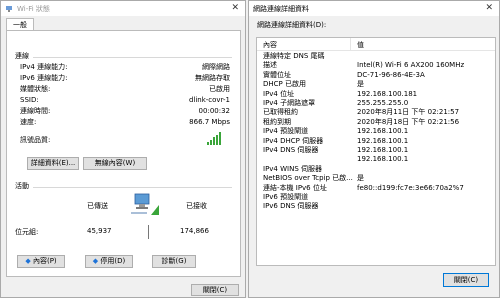  I want to click on disable-label: 停用(D), so click(113, 261).